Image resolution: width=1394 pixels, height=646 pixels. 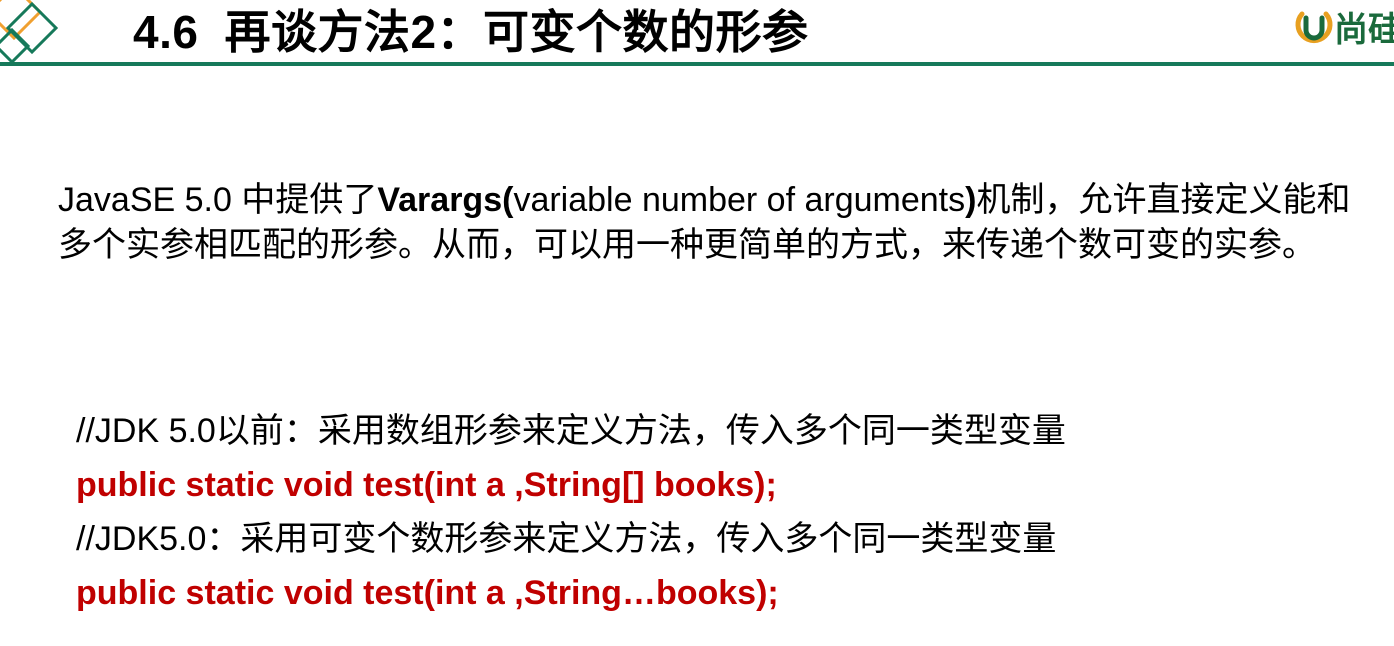 What do you see at coordinates (697, 64) in the screenshot?
I see `header-divider` at bounding box center [697, 64].